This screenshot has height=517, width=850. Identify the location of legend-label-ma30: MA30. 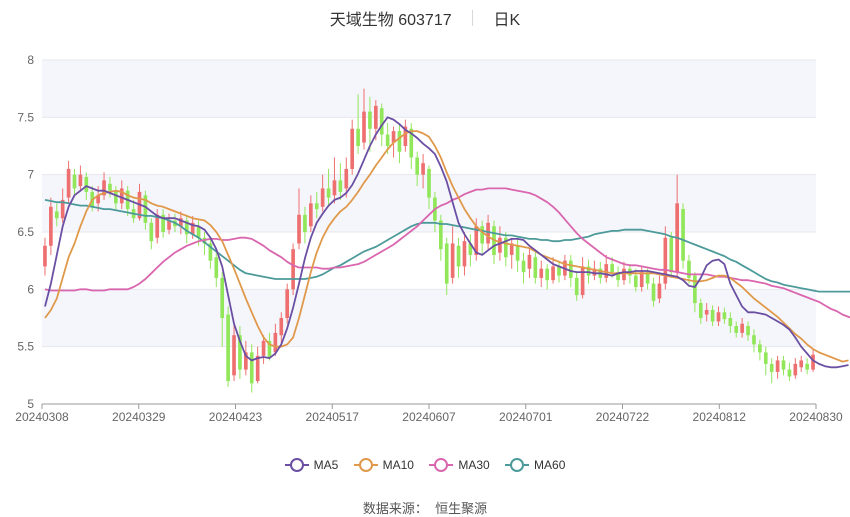
(474, 465).